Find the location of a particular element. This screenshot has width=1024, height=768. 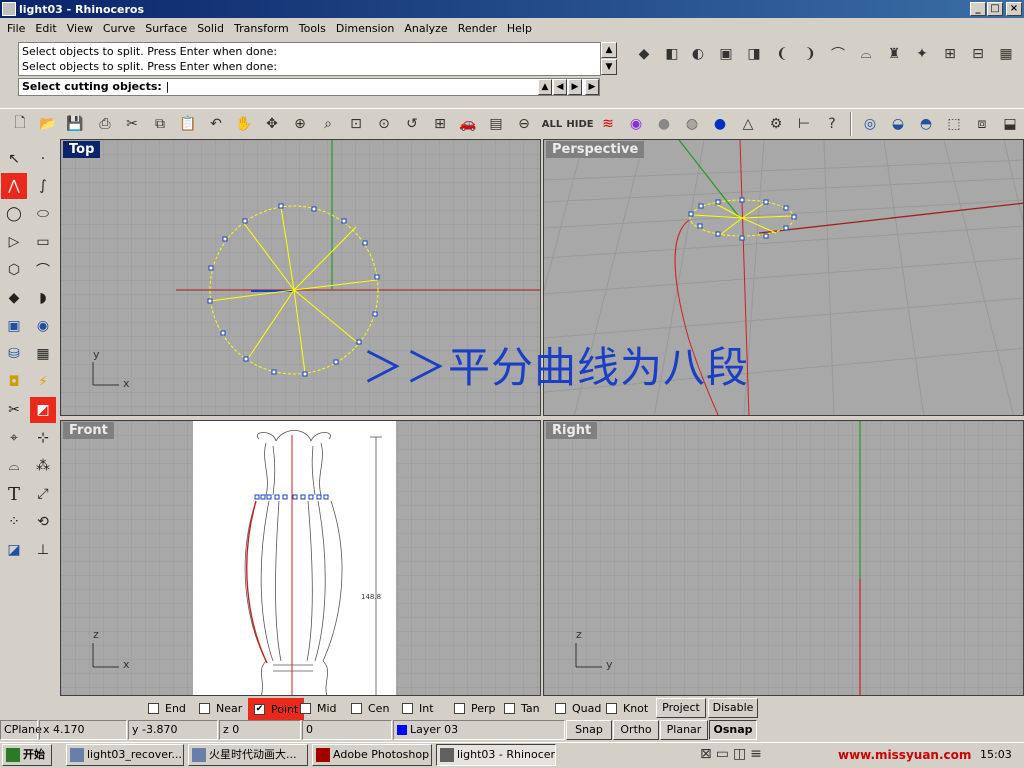

menu-dimension: Dimension is located at coordinates (365, 28).